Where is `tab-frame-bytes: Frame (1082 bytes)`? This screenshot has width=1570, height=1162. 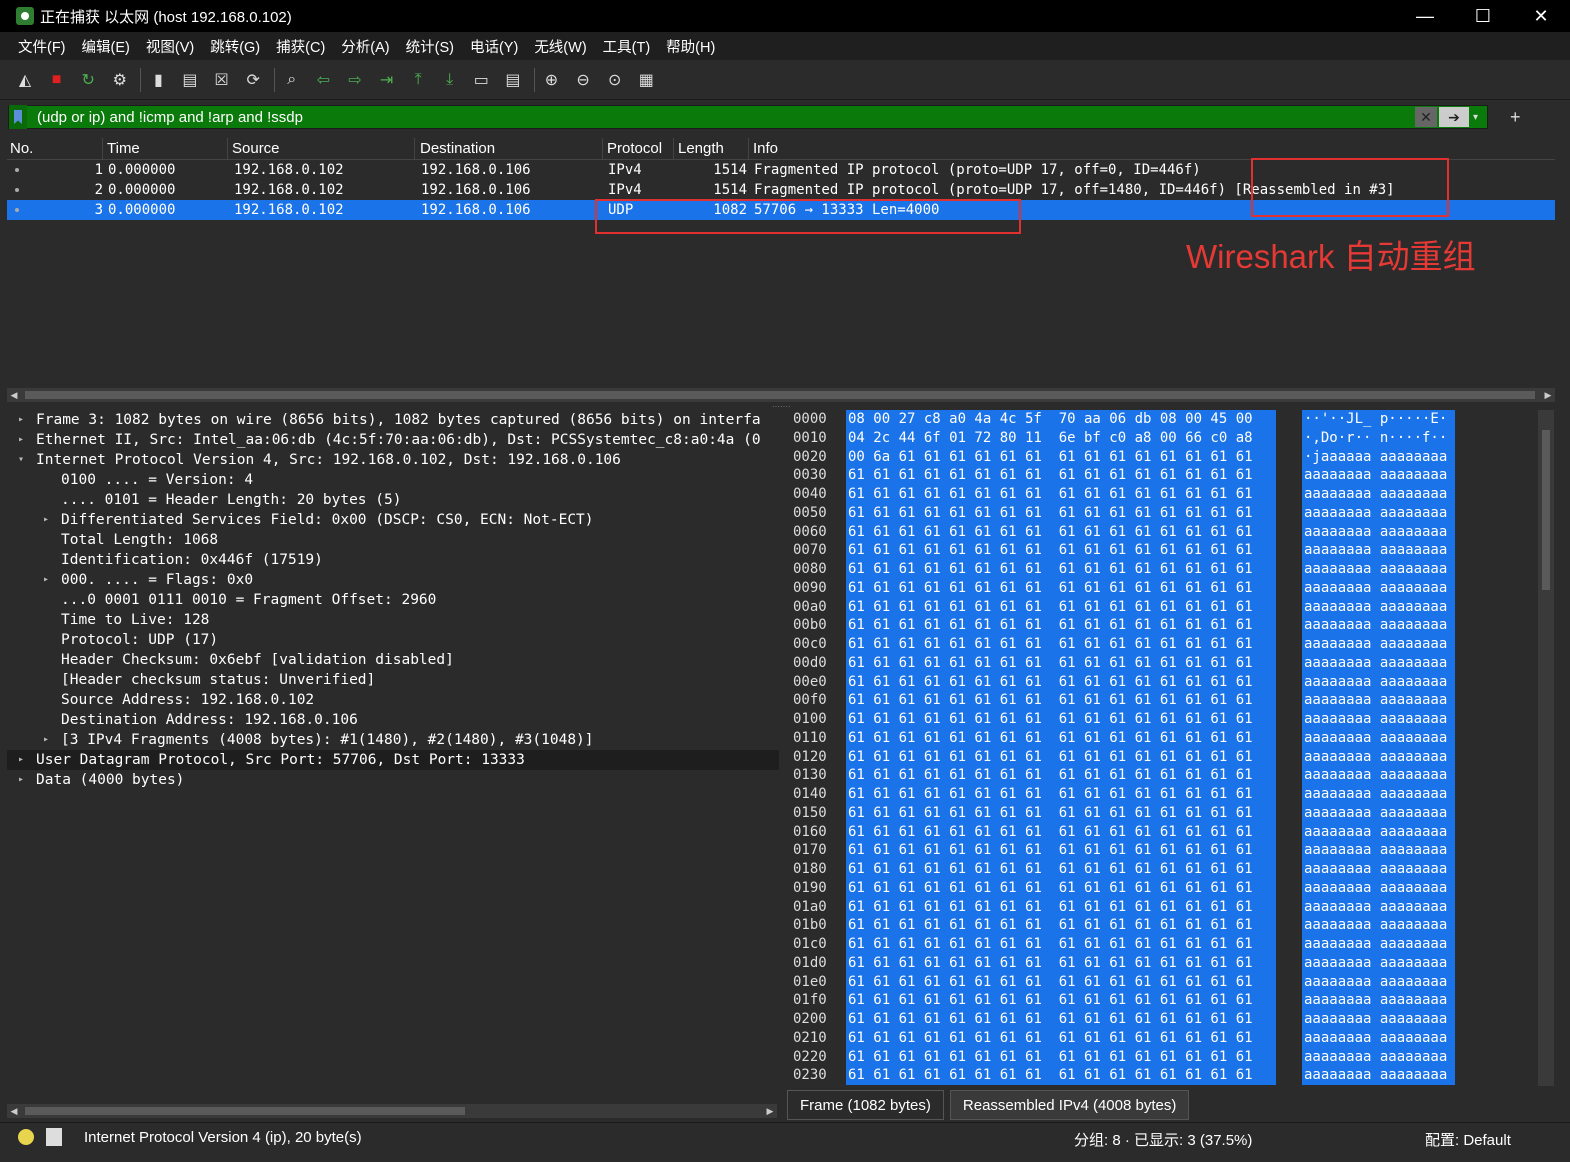 tab-frame-bytes: Frame (1082 bytes) is located at coordinates (865, 1105).